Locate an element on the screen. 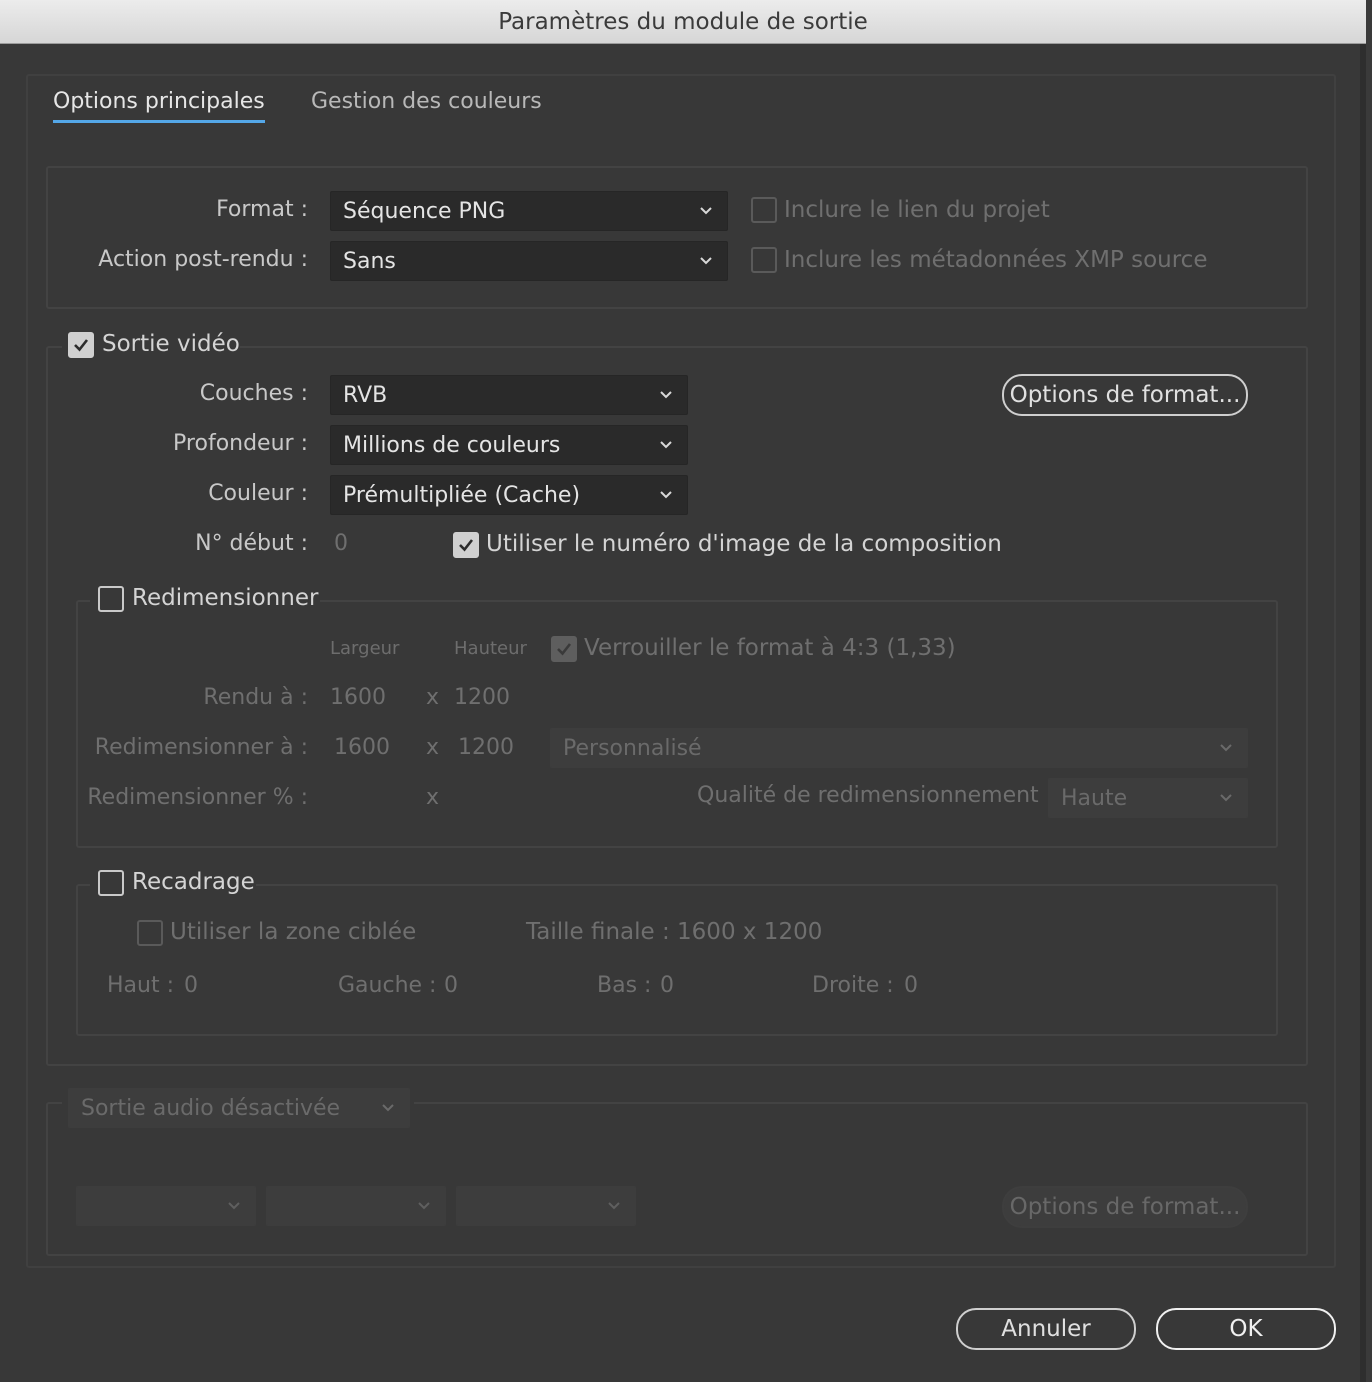 The height and width of the screenshot is (1382, 1372). crop-checkbox is located at coordinates (111, 883).